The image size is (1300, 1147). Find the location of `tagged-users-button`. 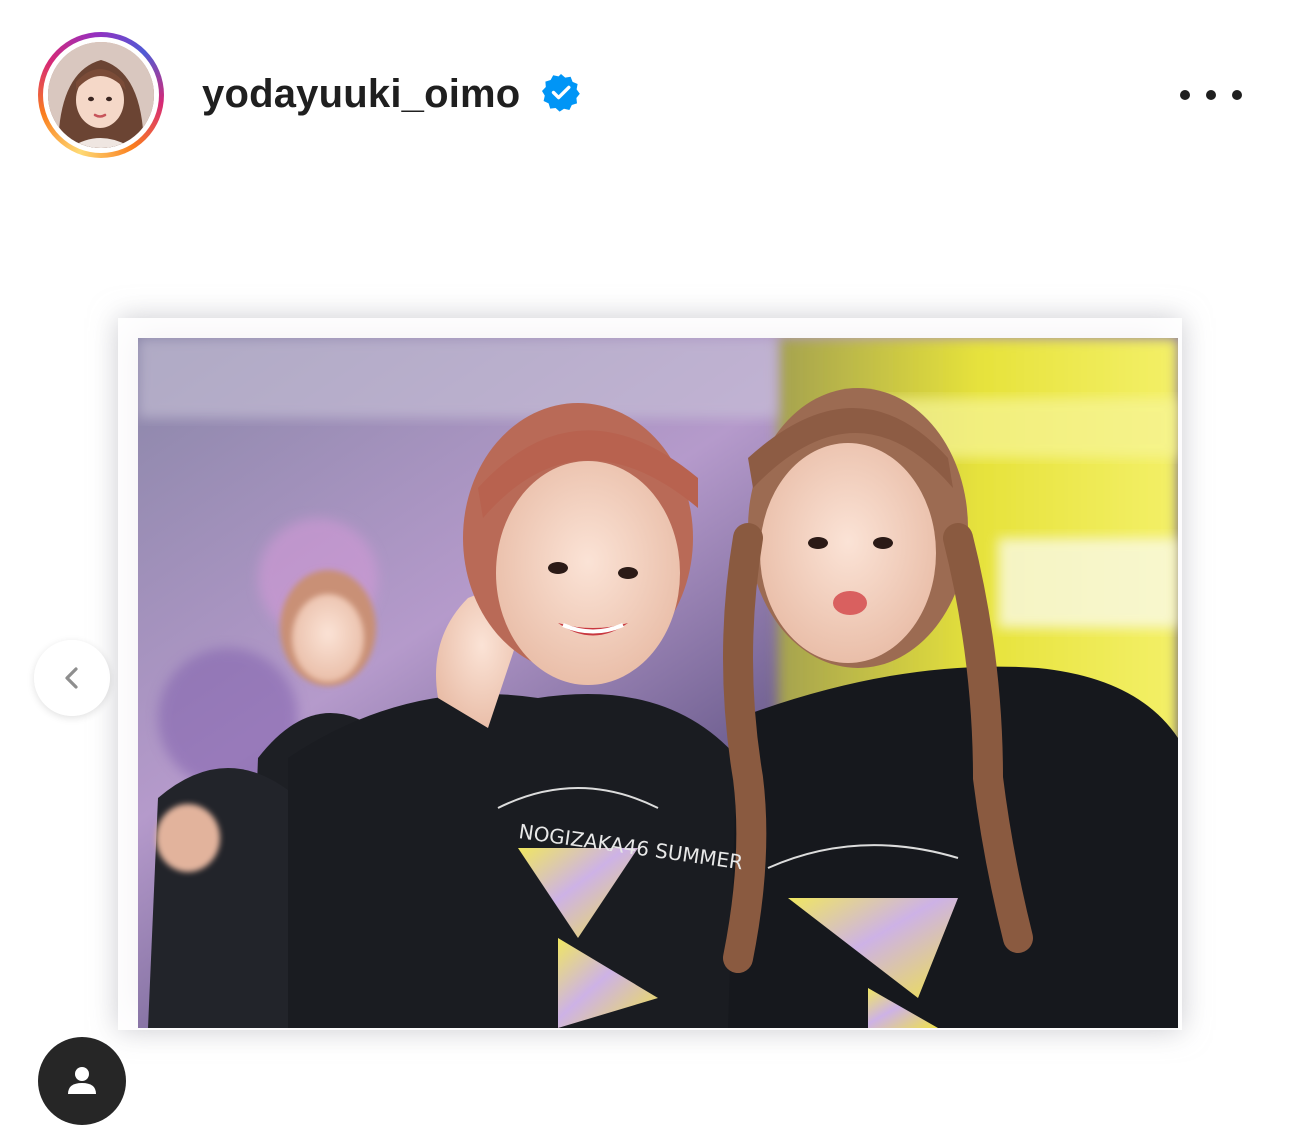

tagged-users-button is located at coordinates (82, 1081).